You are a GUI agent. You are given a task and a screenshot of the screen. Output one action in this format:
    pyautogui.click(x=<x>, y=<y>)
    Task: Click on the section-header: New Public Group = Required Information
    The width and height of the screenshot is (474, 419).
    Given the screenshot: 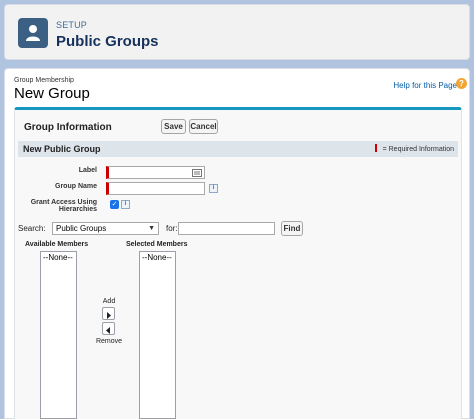 What is the action you would take?
    pyautogui.click(x=238, y=149)
    